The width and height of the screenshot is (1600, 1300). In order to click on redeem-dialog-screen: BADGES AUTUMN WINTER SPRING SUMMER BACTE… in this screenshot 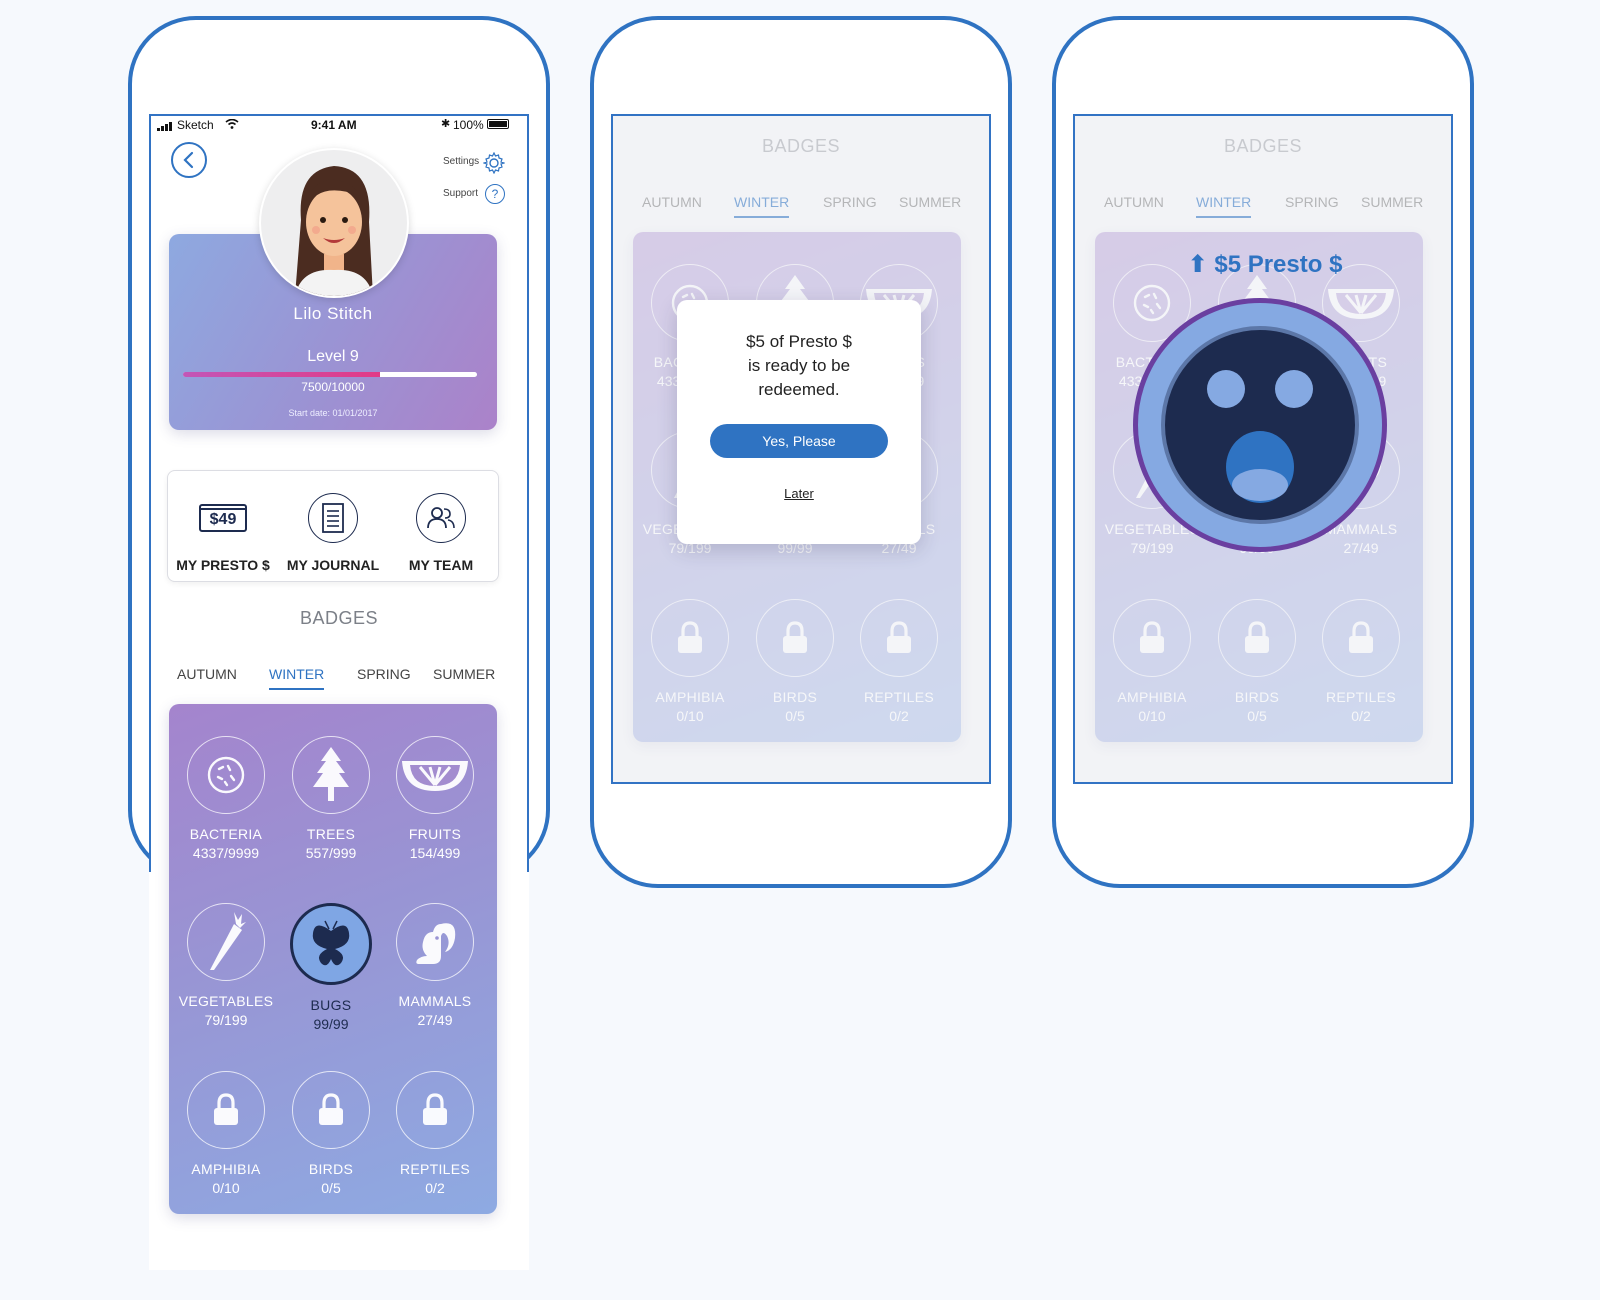, I will do `click(801, 449)`.